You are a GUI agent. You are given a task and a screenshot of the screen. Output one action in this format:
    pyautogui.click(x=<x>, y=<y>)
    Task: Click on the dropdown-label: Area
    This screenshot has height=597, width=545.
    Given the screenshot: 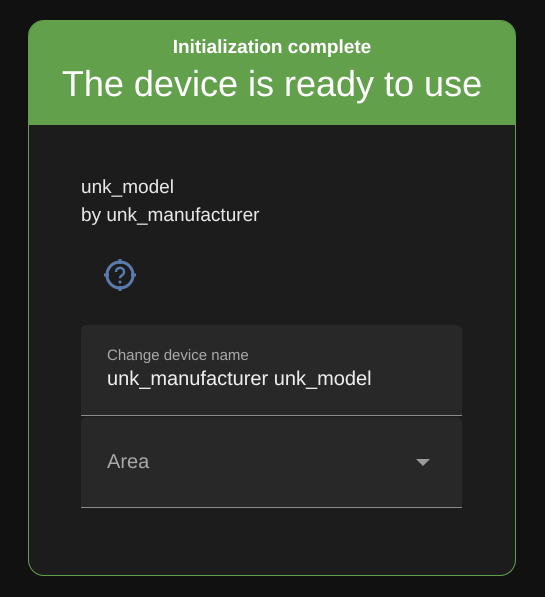 What is the action you would take?
    pyautogui.click(x=128, y=462)
    